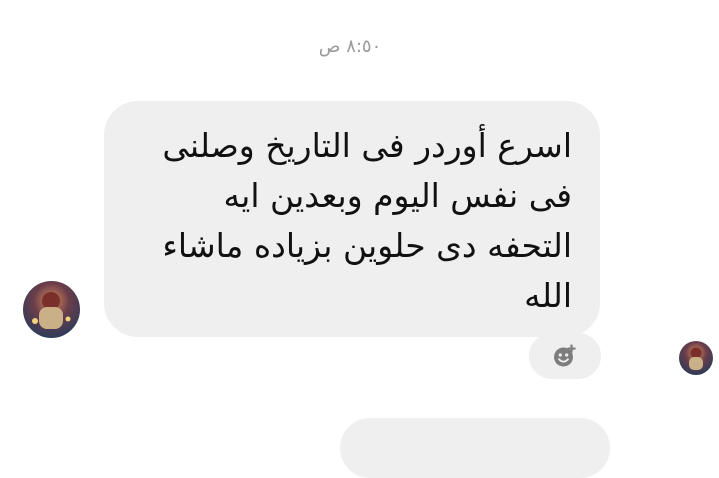 The height and width of the screenshot is (478, 719). I want to click on add-reaction-button, so click(565, 356).